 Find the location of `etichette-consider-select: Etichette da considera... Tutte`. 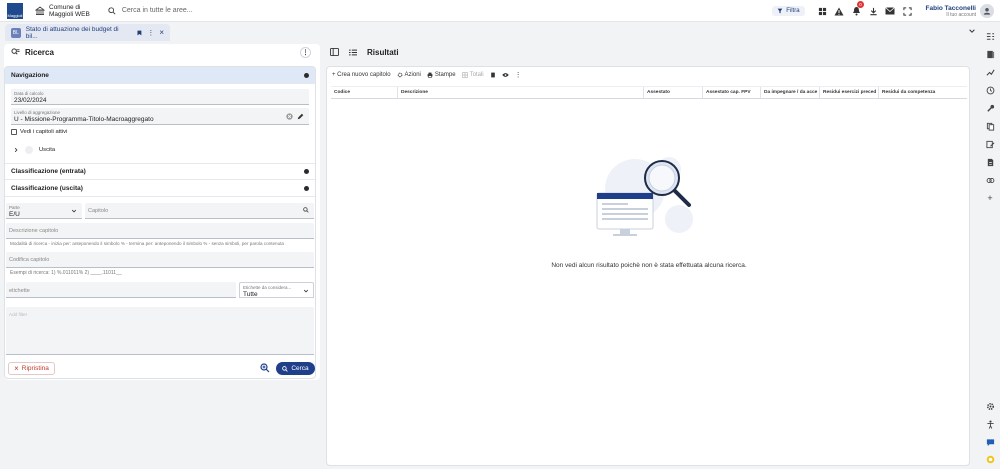

etichette-consider-select: Etichette da considera... Tutte is located at coordinates (276, 290).